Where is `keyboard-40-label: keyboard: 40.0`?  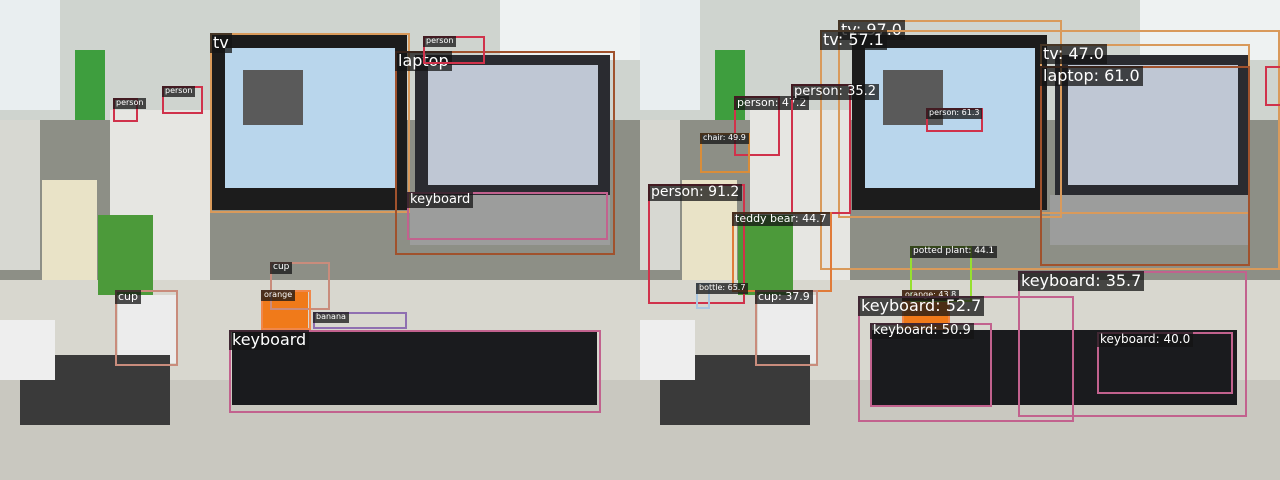 keyboard-40-label: keyboard: 40.0 is located at coordinates (1145, 340).